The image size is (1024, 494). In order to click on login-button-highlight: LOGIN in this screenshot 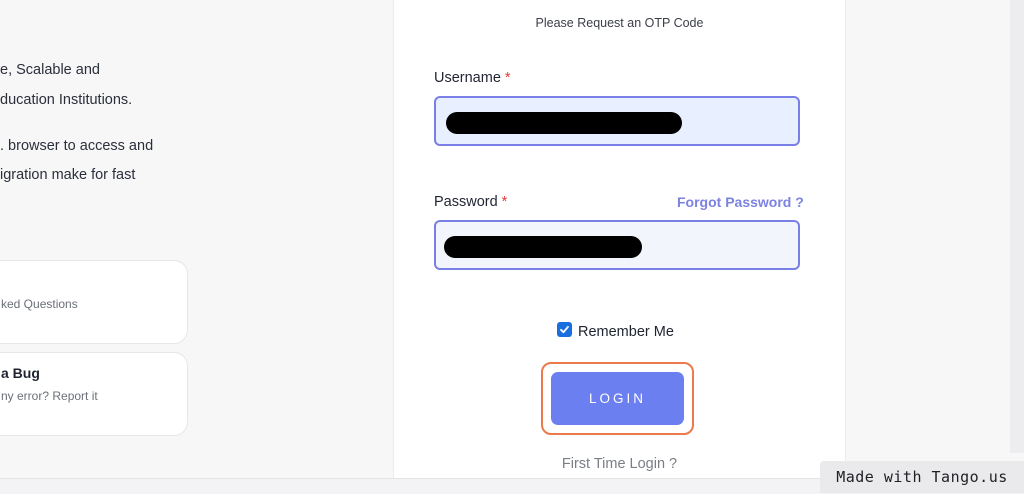, I will do `click(617, 398)`.